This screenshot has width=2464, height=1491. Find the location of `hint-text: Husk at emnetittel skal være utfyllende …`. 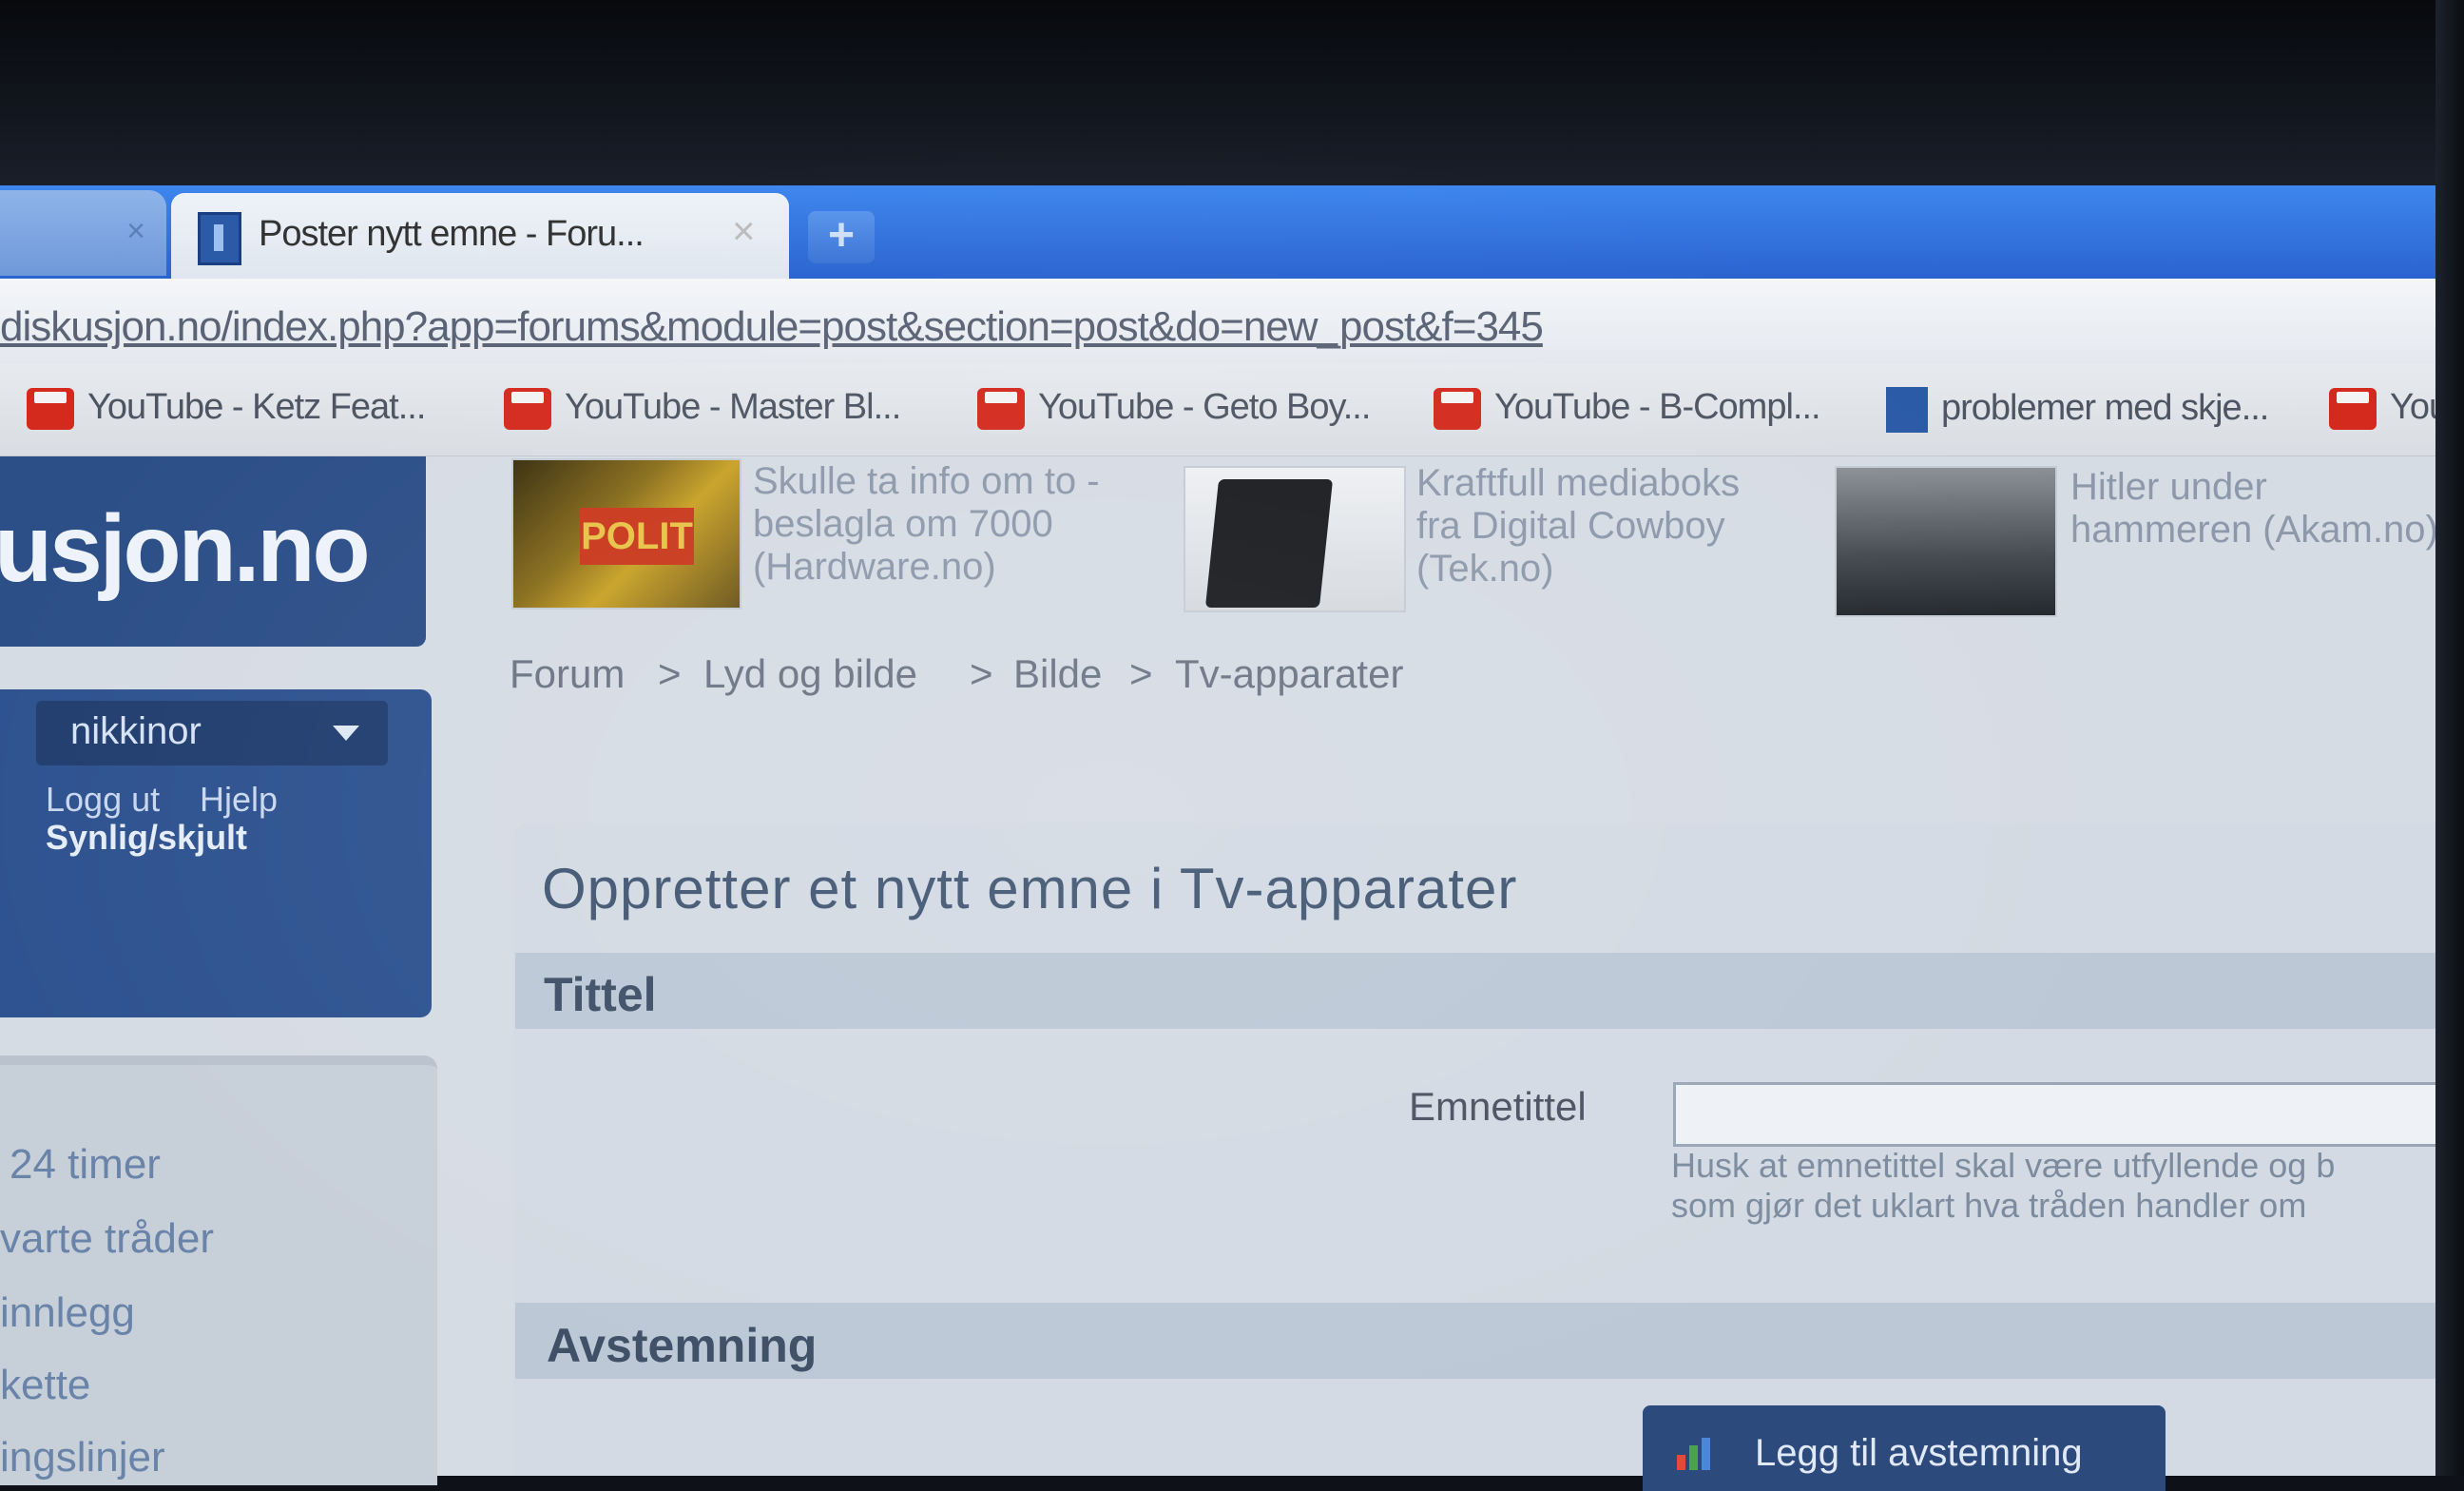

hint-text: Husk at emnetittel skal være utfyllende … is located at coordinates (2004, 1165).